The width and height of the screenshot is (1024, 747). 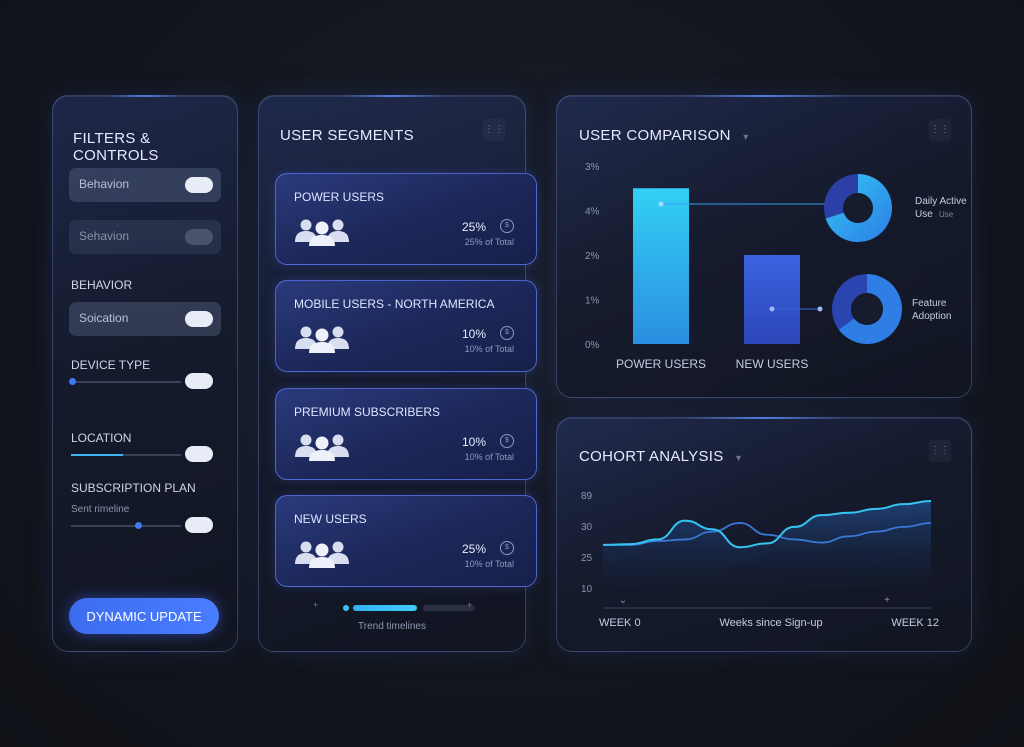 I want to click on behavior-option-chip: Soication, so click(x=145, y=319).